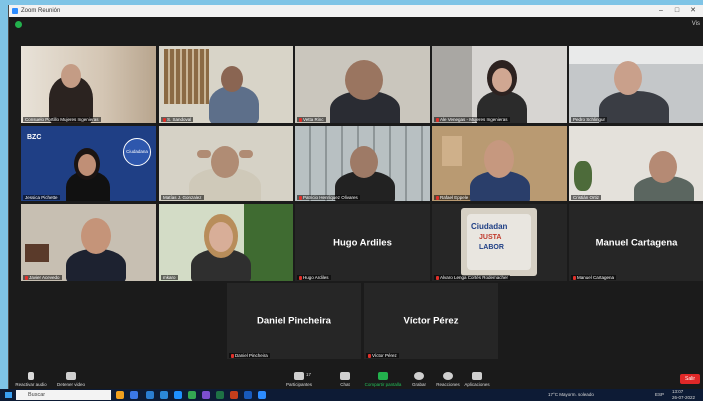 This screenshot has height=401, width=703. I want to click on chat-button: Chat, so click(345, 379).